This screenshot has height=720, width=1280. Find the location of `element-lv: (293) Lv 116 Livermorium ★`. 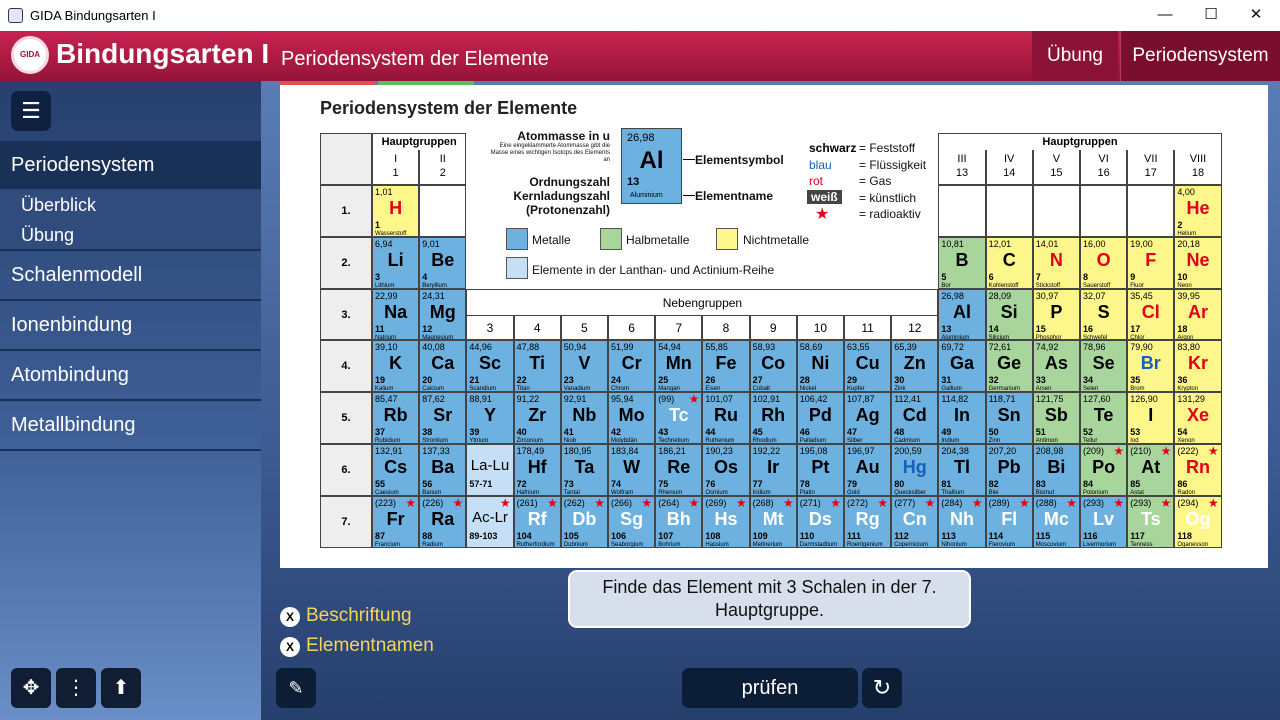

element-lv: (293) Lv 116 Livermorium ★ is located at coordinates (1104, 521).